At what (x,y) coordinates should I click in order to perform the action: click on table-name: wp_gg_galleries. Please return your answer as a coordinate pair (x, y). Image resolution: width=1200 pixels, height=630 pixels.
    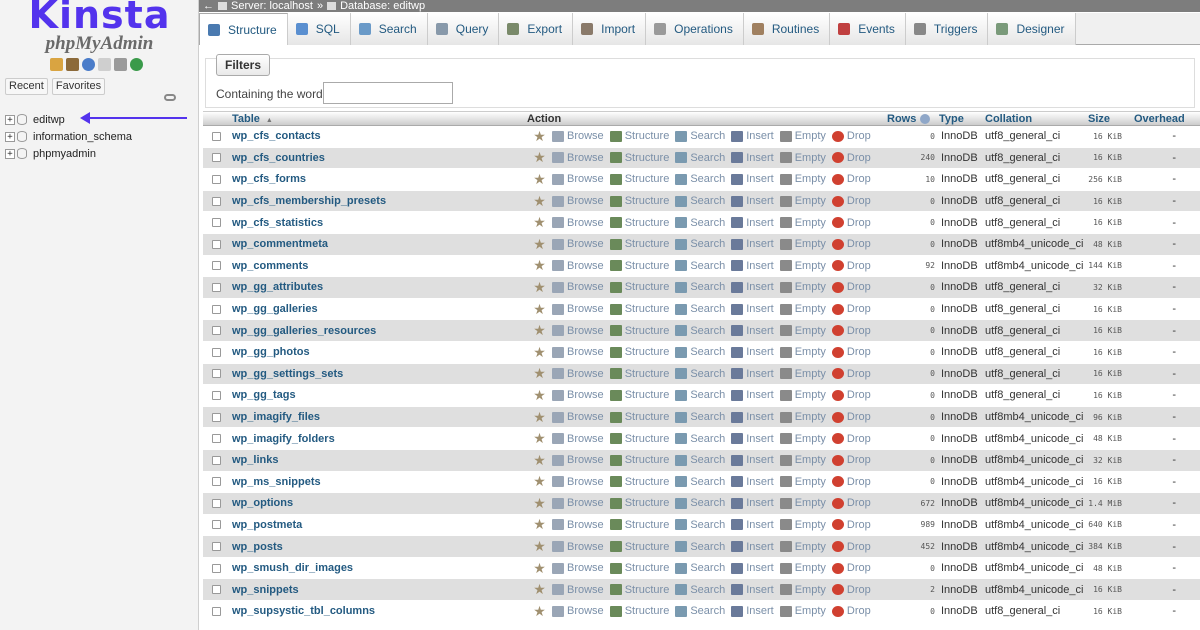
    Looking at the image, I should click on (378, 309).